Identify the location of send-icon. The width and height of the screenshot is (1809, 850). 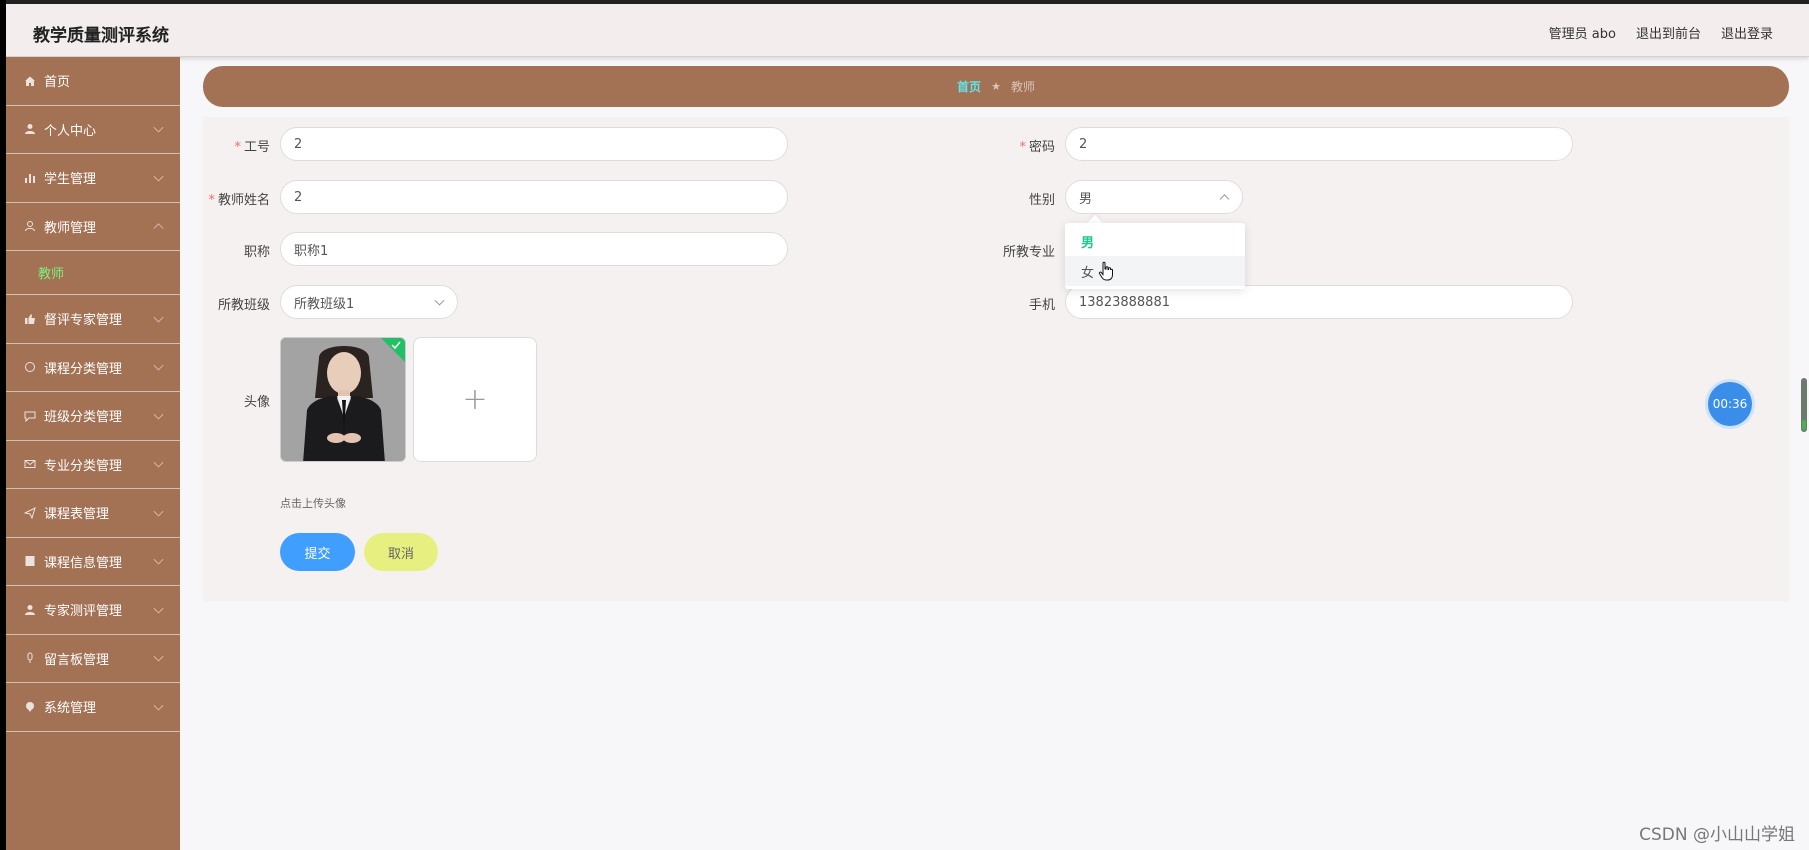
(29, 512).